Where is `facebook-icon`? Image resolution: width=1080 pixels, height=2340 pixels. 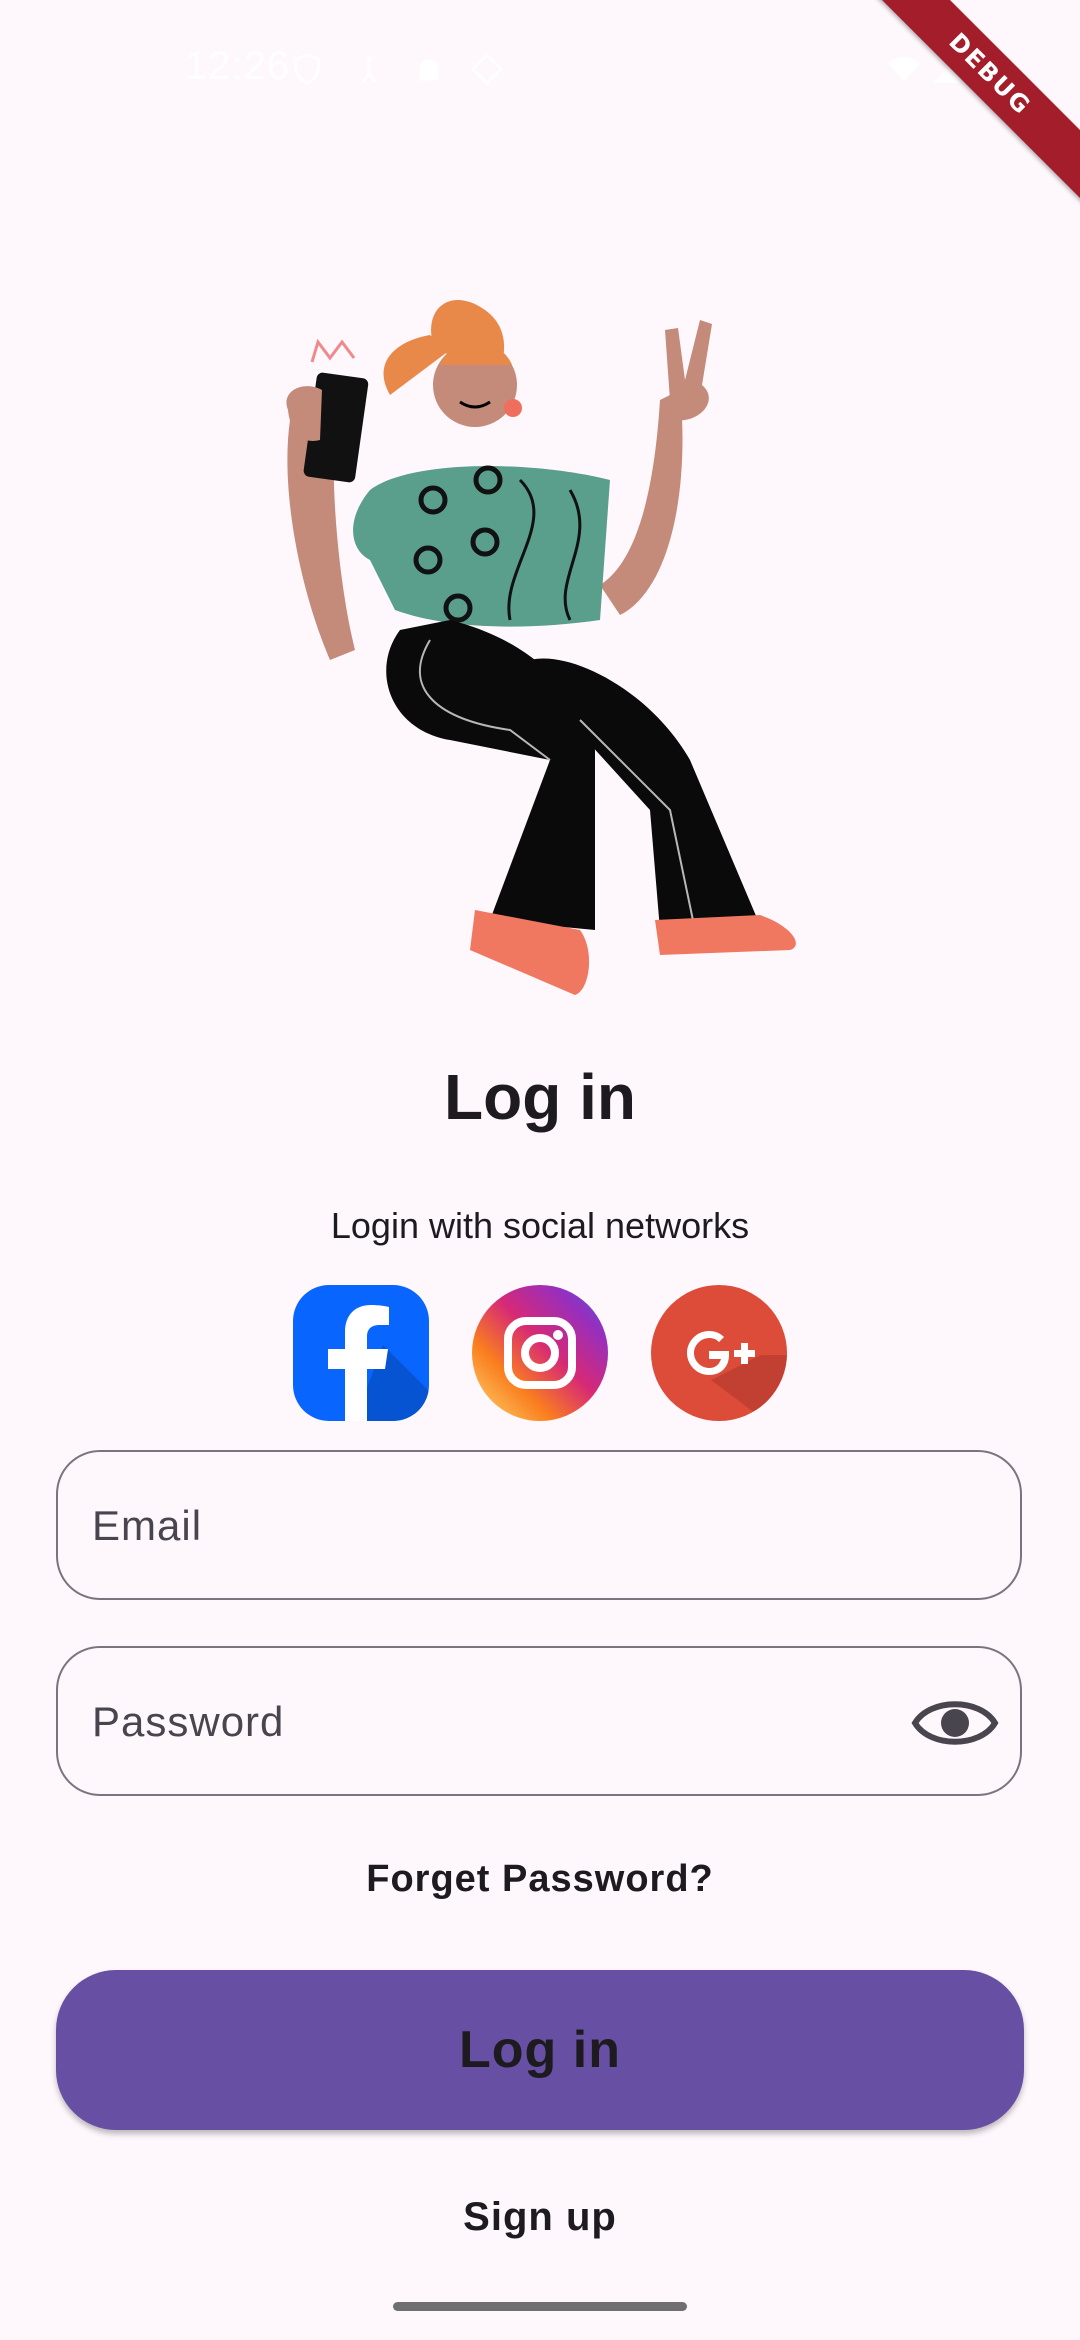 facebook-icon is located at coordinates (361, 1353).